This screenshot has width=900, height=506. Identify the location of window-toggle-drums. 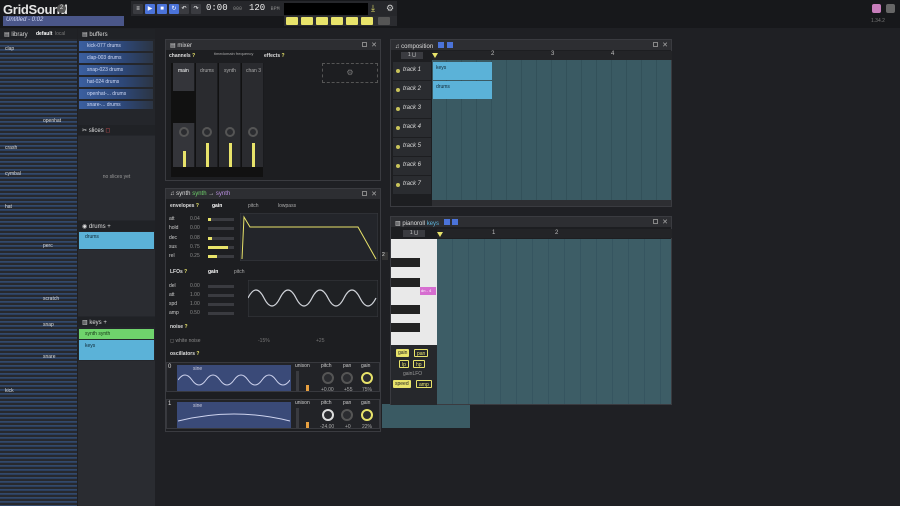
(337, 21).